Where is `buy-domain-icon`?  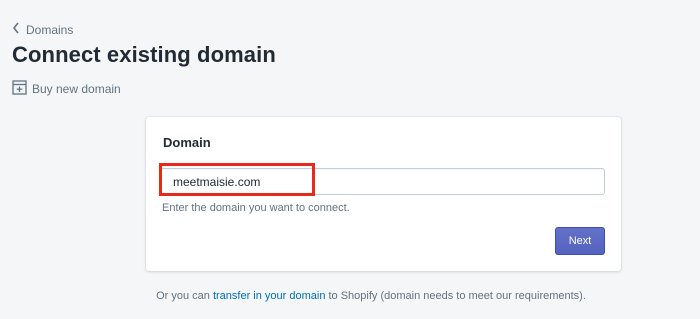 buy-domain-icon is located at coordinates (19, 89).